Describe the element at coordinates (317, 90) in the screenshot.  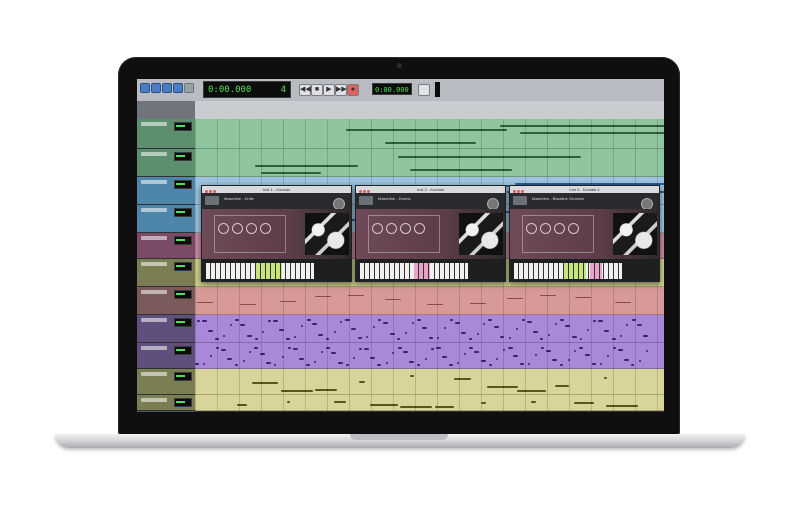
I see `stop-button: ■` at that location.